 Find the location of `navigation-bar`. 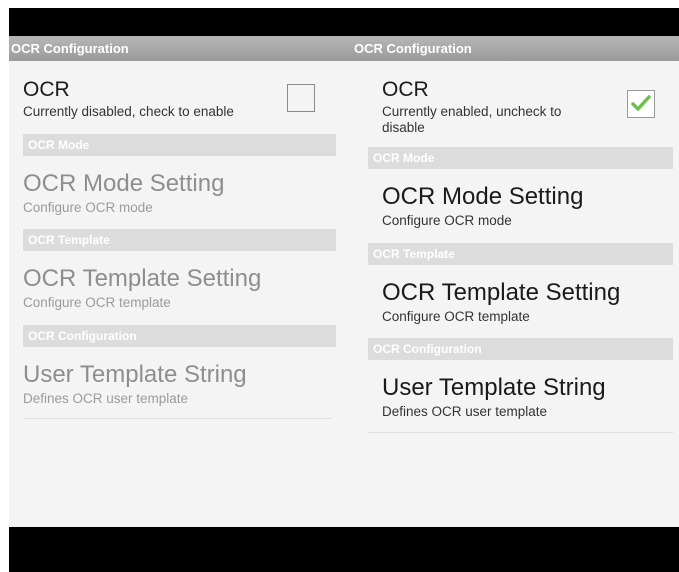

navigation-bar is located at coordinates (344, 549).